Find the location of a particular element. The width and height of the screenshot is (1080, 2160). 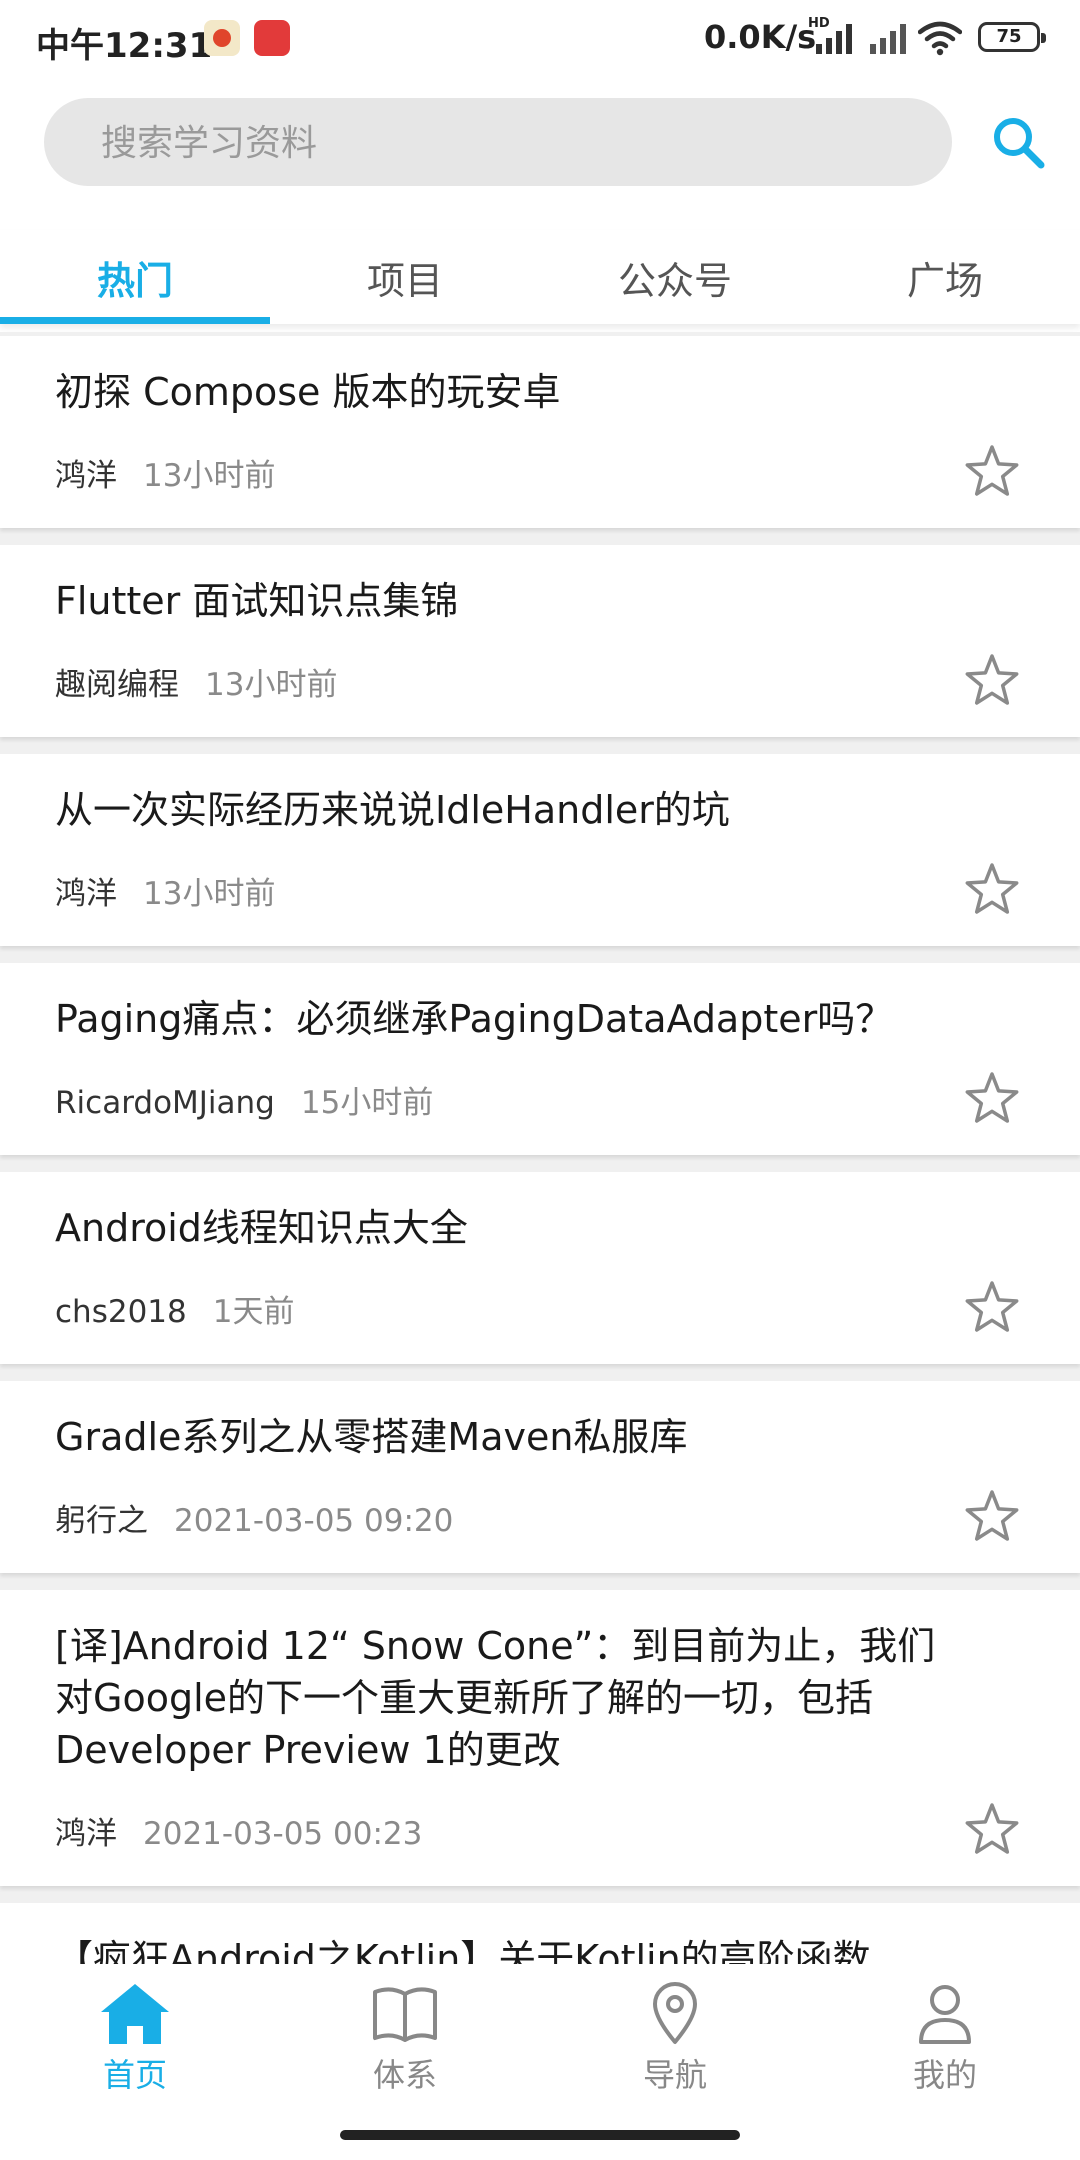

nav-mine: 我的 is located at coordinates (945, 2042).